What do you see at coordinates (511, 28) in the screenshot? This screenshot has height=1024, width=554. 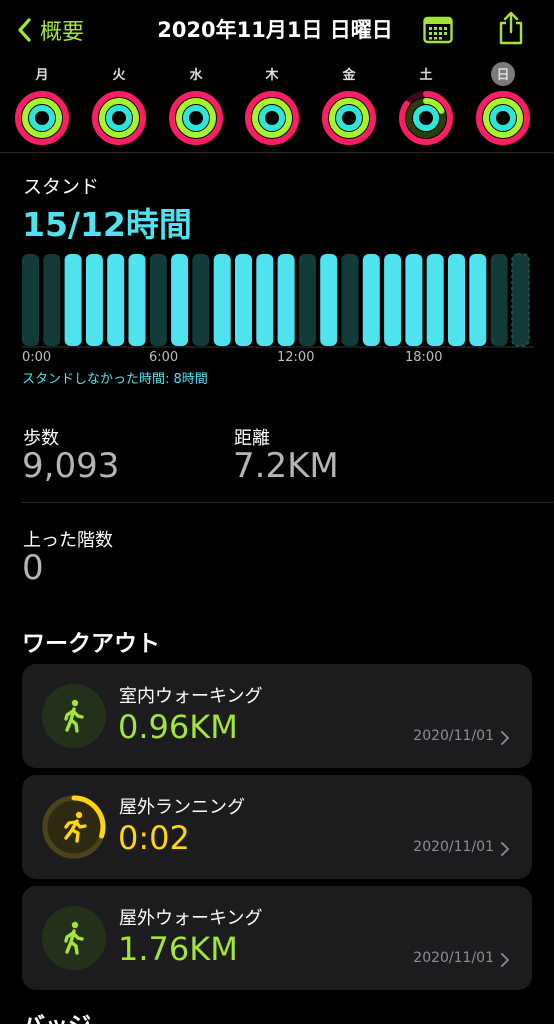 I see `share-icon` at bounding box center [511, 28].